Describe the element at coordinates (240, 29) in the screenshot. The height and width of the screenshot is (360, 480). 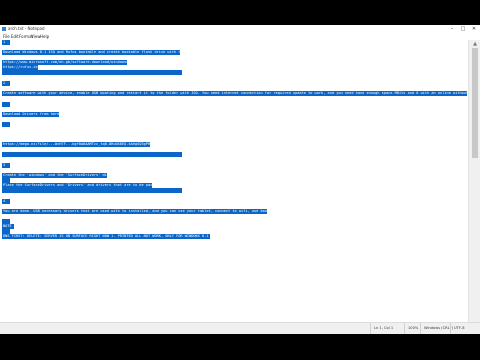
I see `title-bar: arch.txt - Notepad – □ ✕` at that location.